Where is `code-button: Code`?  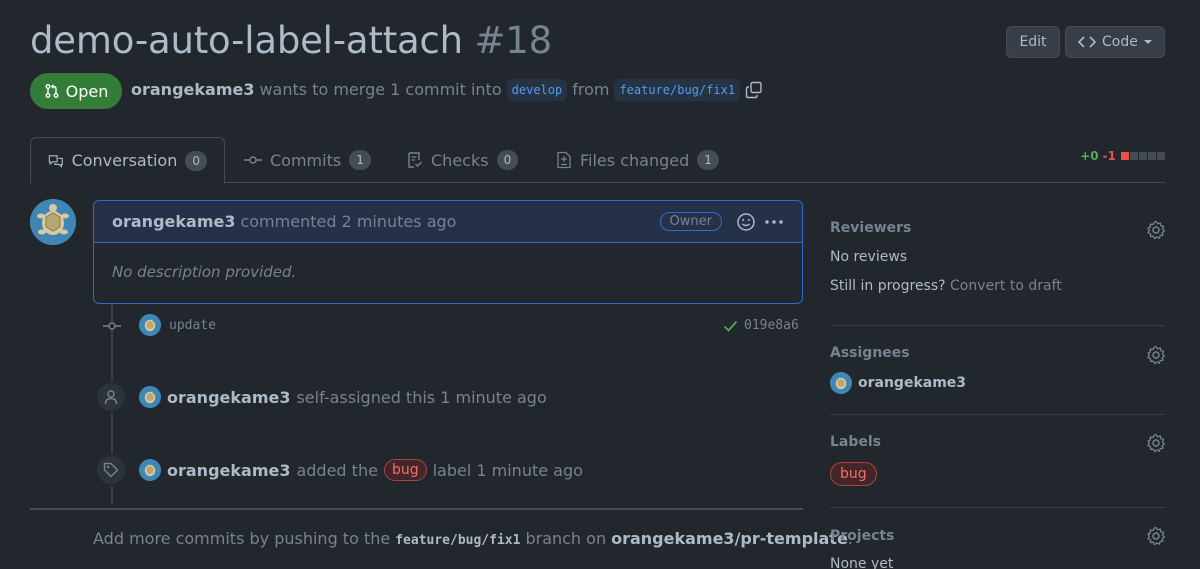
code-button: Code is located at coordinates (1115, 42).